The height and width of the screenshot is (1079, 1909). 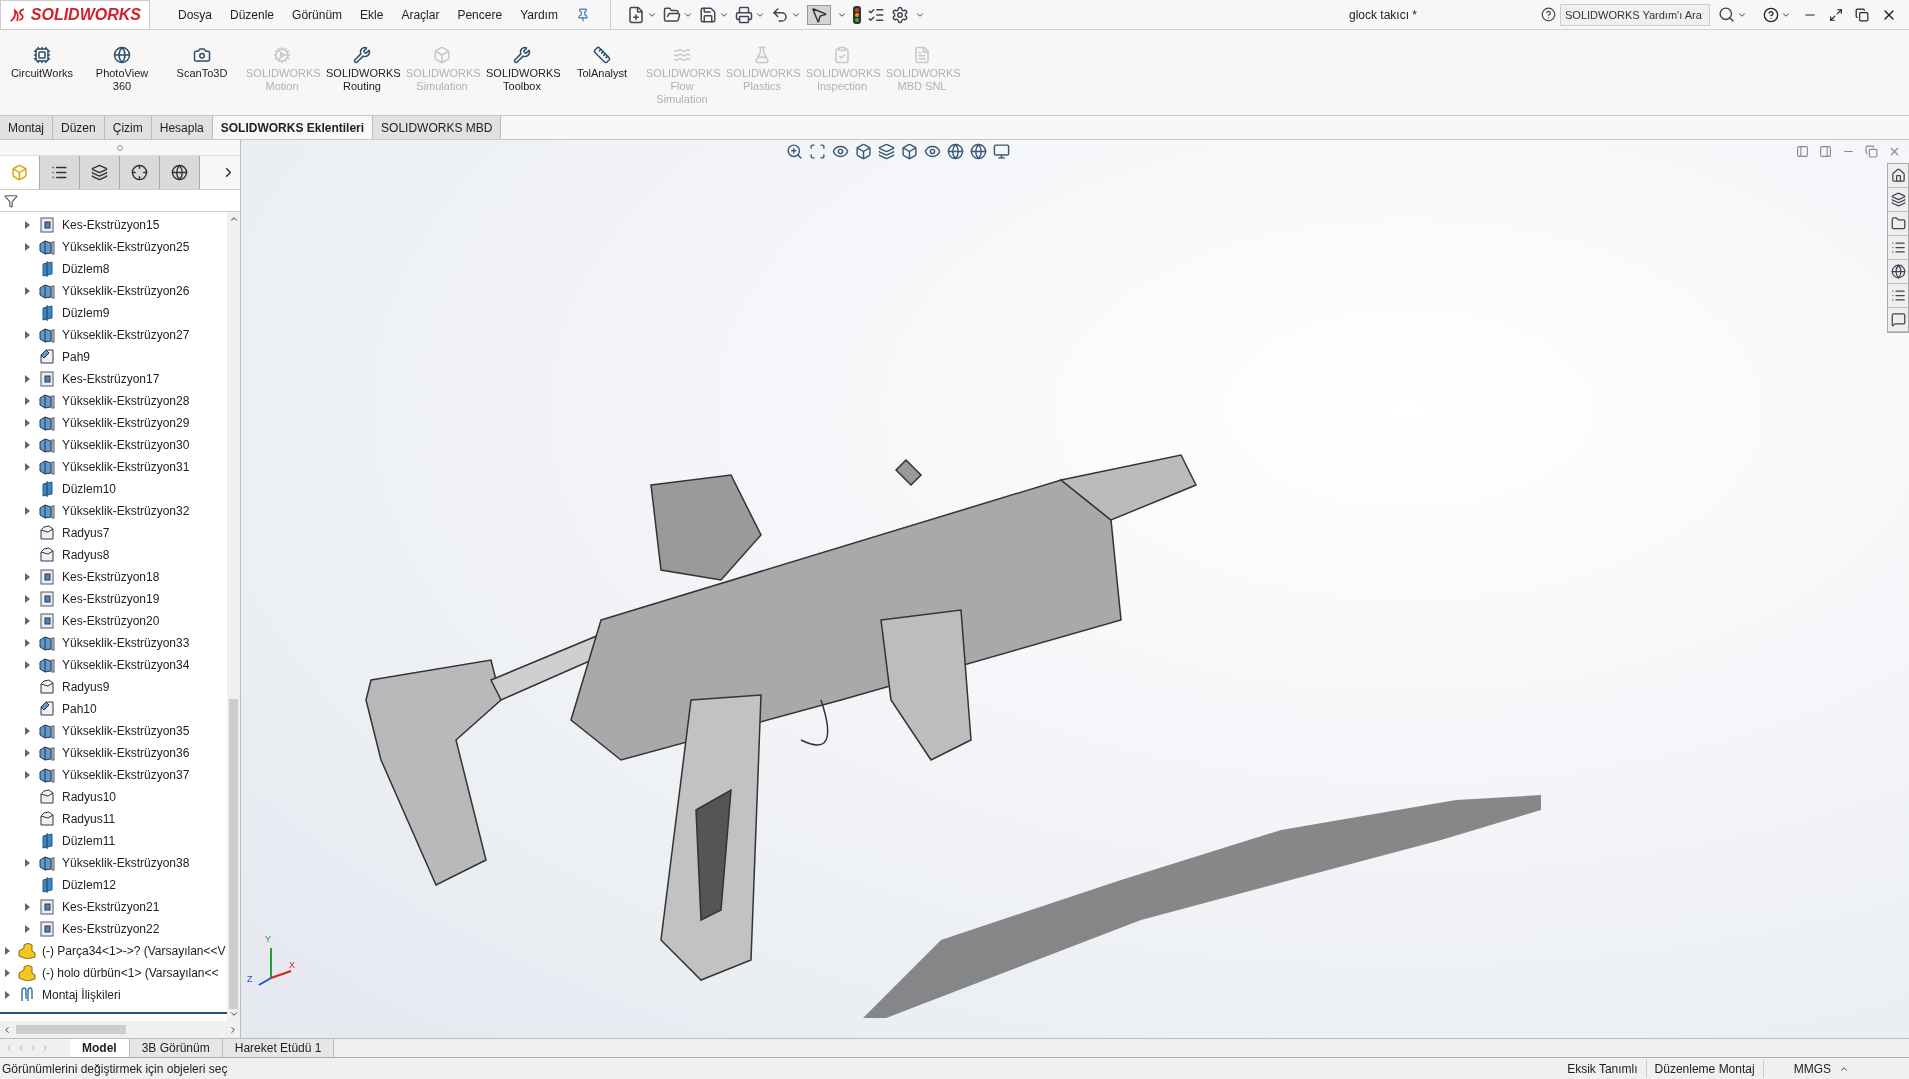 What do you see at coordinates (195, 14) in the screenshot?
I see `menu-item: Dosya` at bounding box center [195, 14].